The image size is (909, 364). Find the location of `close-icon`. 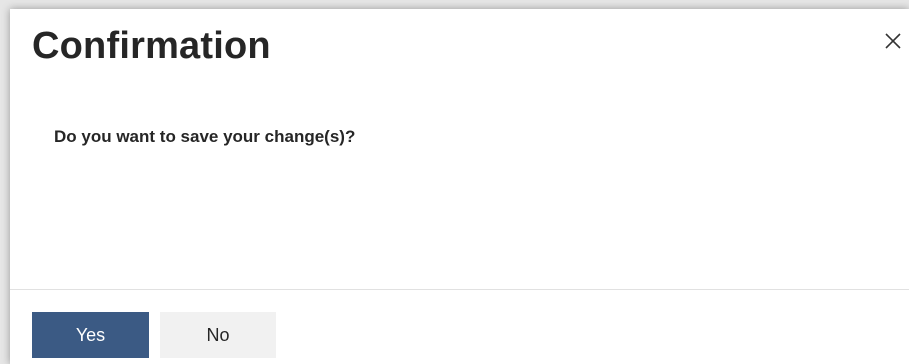

close-icon is located at coordinates (893, 41).